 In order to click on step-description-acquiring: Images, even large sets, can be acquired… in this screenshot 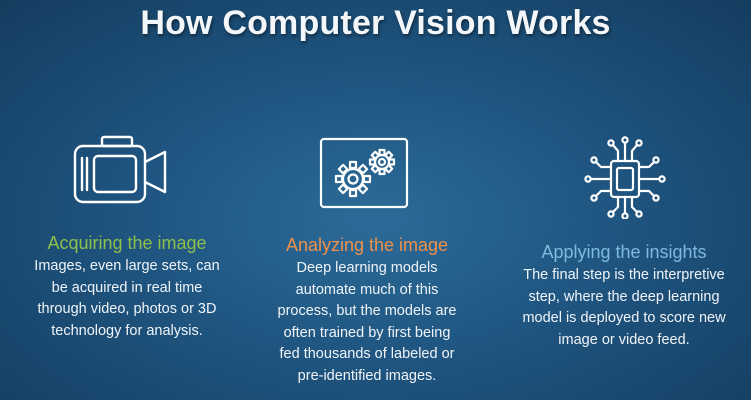, I will do `click(127, 299)`.